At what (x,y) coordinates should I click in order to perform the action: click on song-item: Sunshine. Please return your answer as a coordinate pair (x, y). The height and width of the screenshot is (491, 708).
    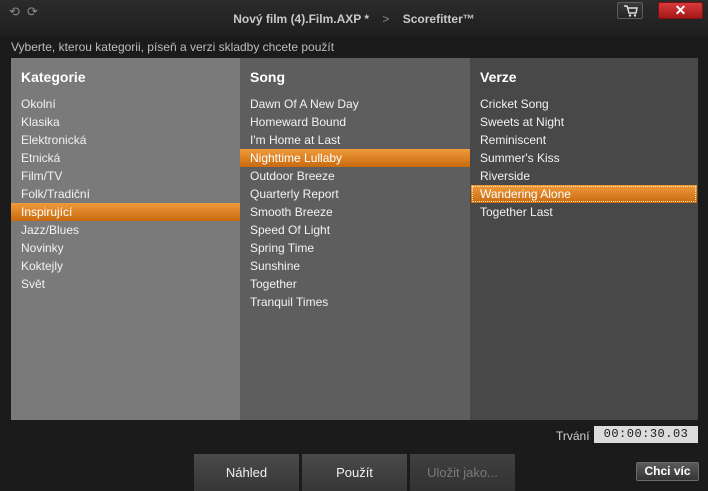
    Looking at the image, I should click on (355, 266).